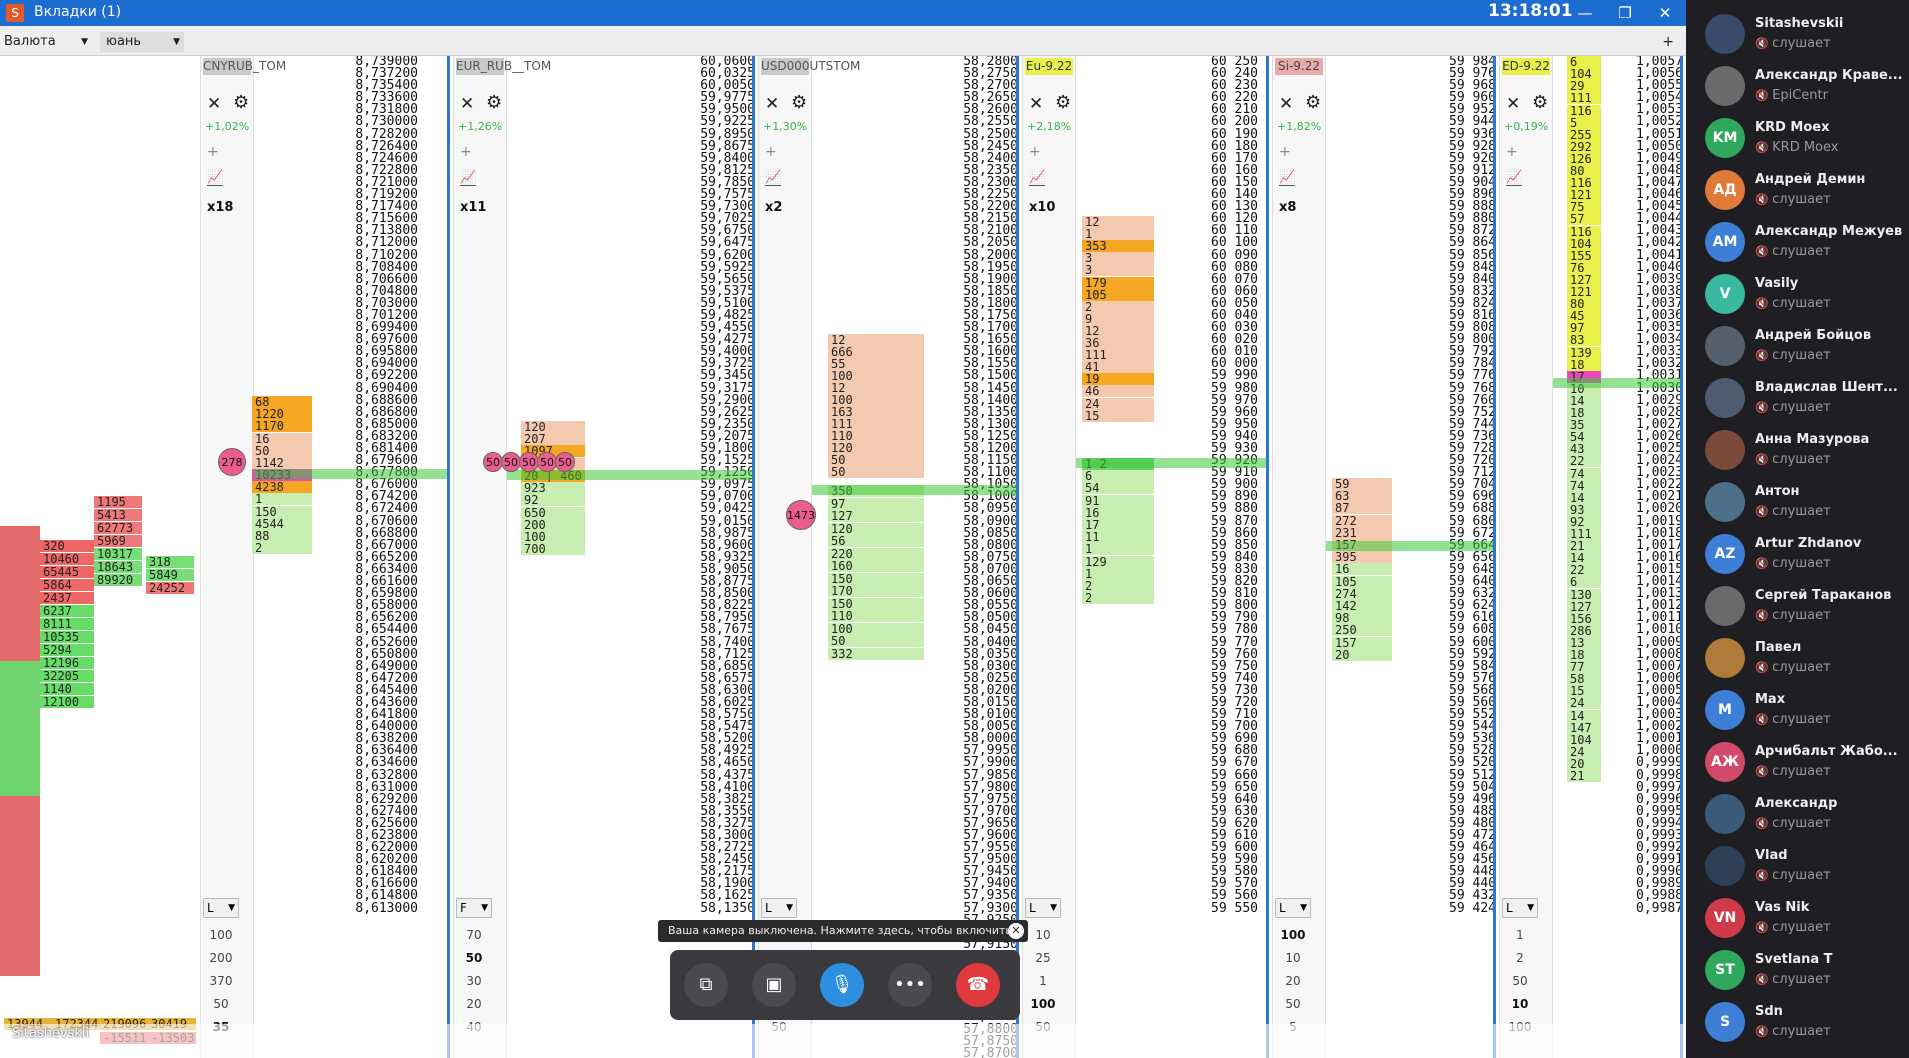 The image size is (1909, 1058). What do you see at coordinates (221, 958) in the screenshot?
I see `volume-preset: 200` at bounding box center [221, 958].